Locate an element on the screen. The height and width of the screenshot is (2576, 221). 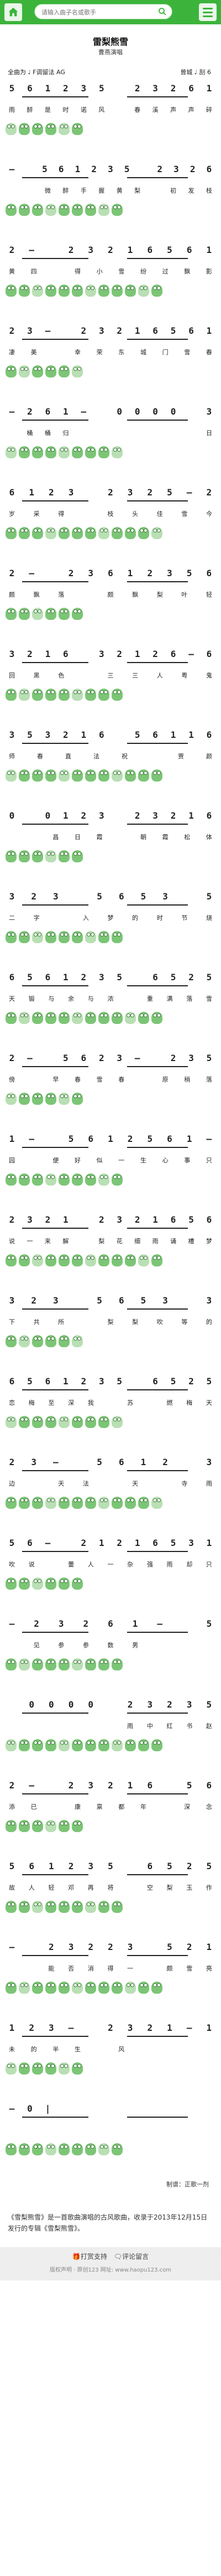
score-row: 2 — 2 3 2 1 6 5 6 添 已 康 禀 都 年 深 念 is located at coordinates (110, 1811).